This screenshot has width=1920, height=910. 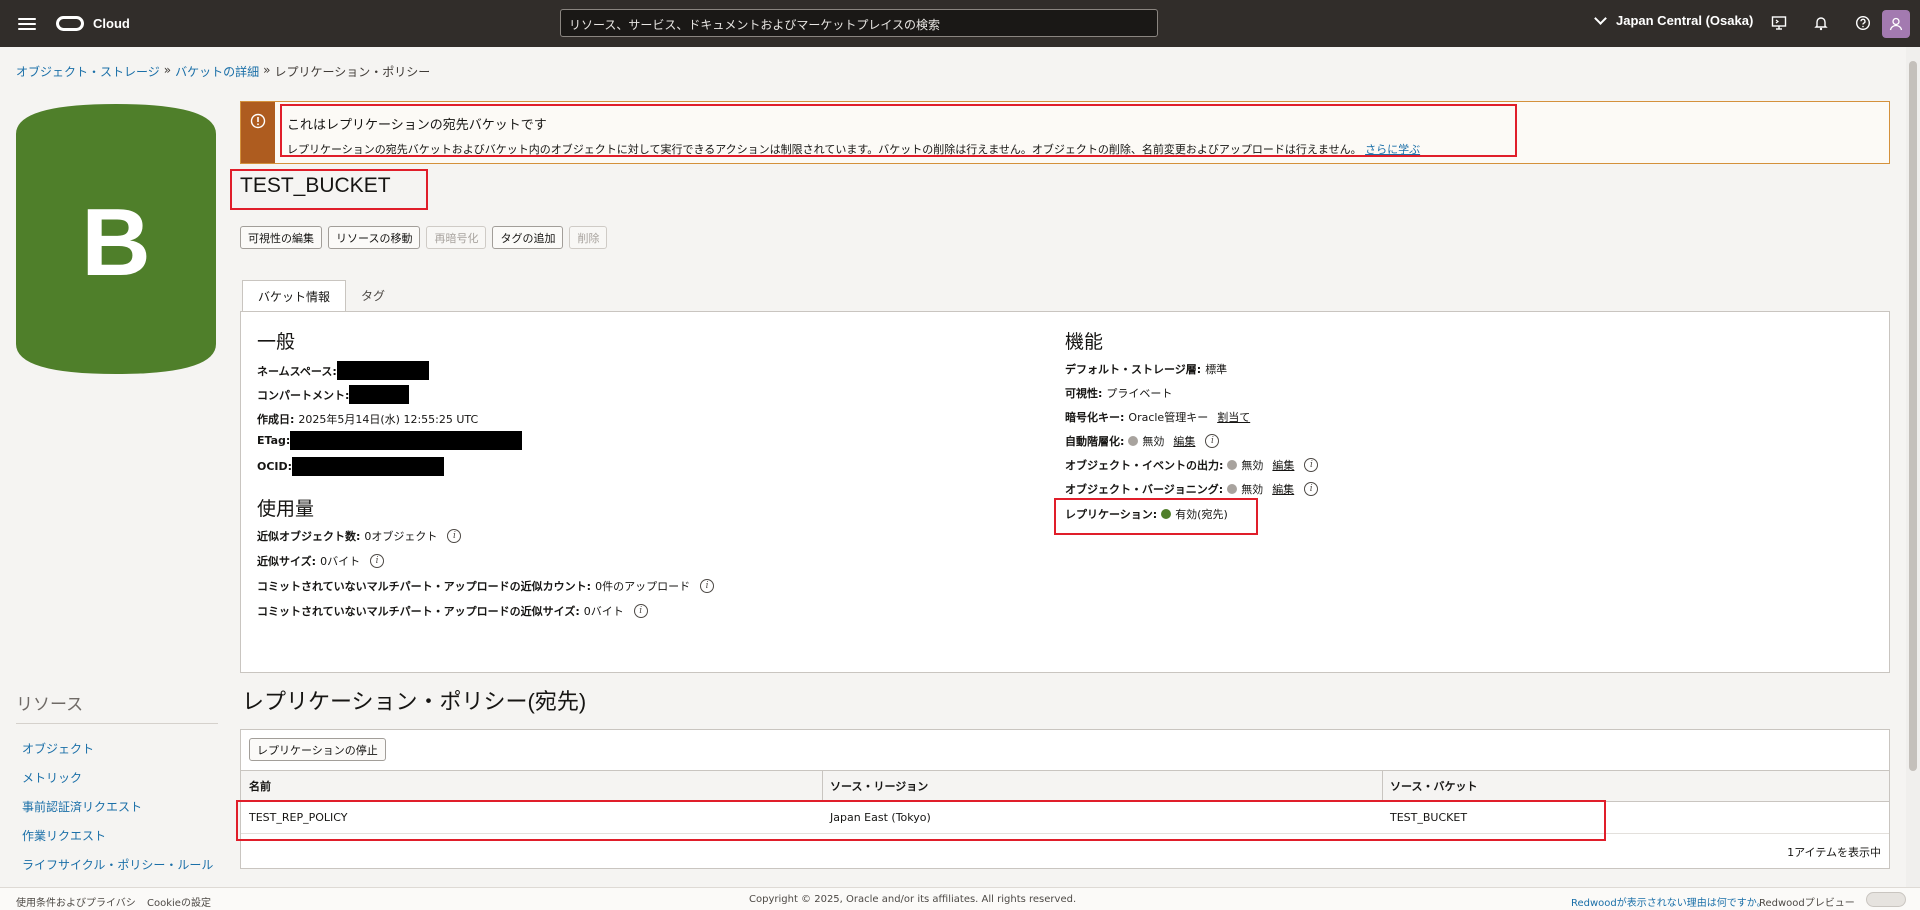 I want to click on object-count-row: 近似オブジェクト数: 0オブジェクト i, so click(x=359, y=536).